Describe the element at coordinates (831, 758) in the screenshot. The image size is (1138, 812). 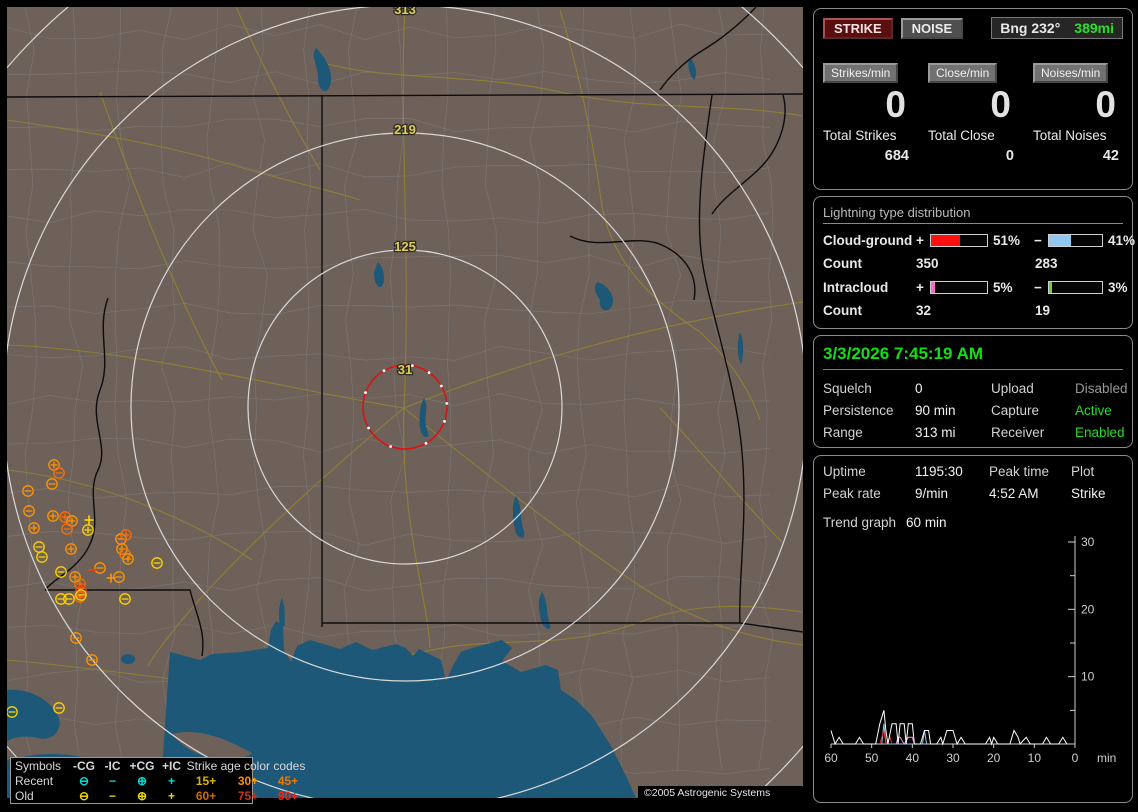
I see `svg-text: 60` at that location.